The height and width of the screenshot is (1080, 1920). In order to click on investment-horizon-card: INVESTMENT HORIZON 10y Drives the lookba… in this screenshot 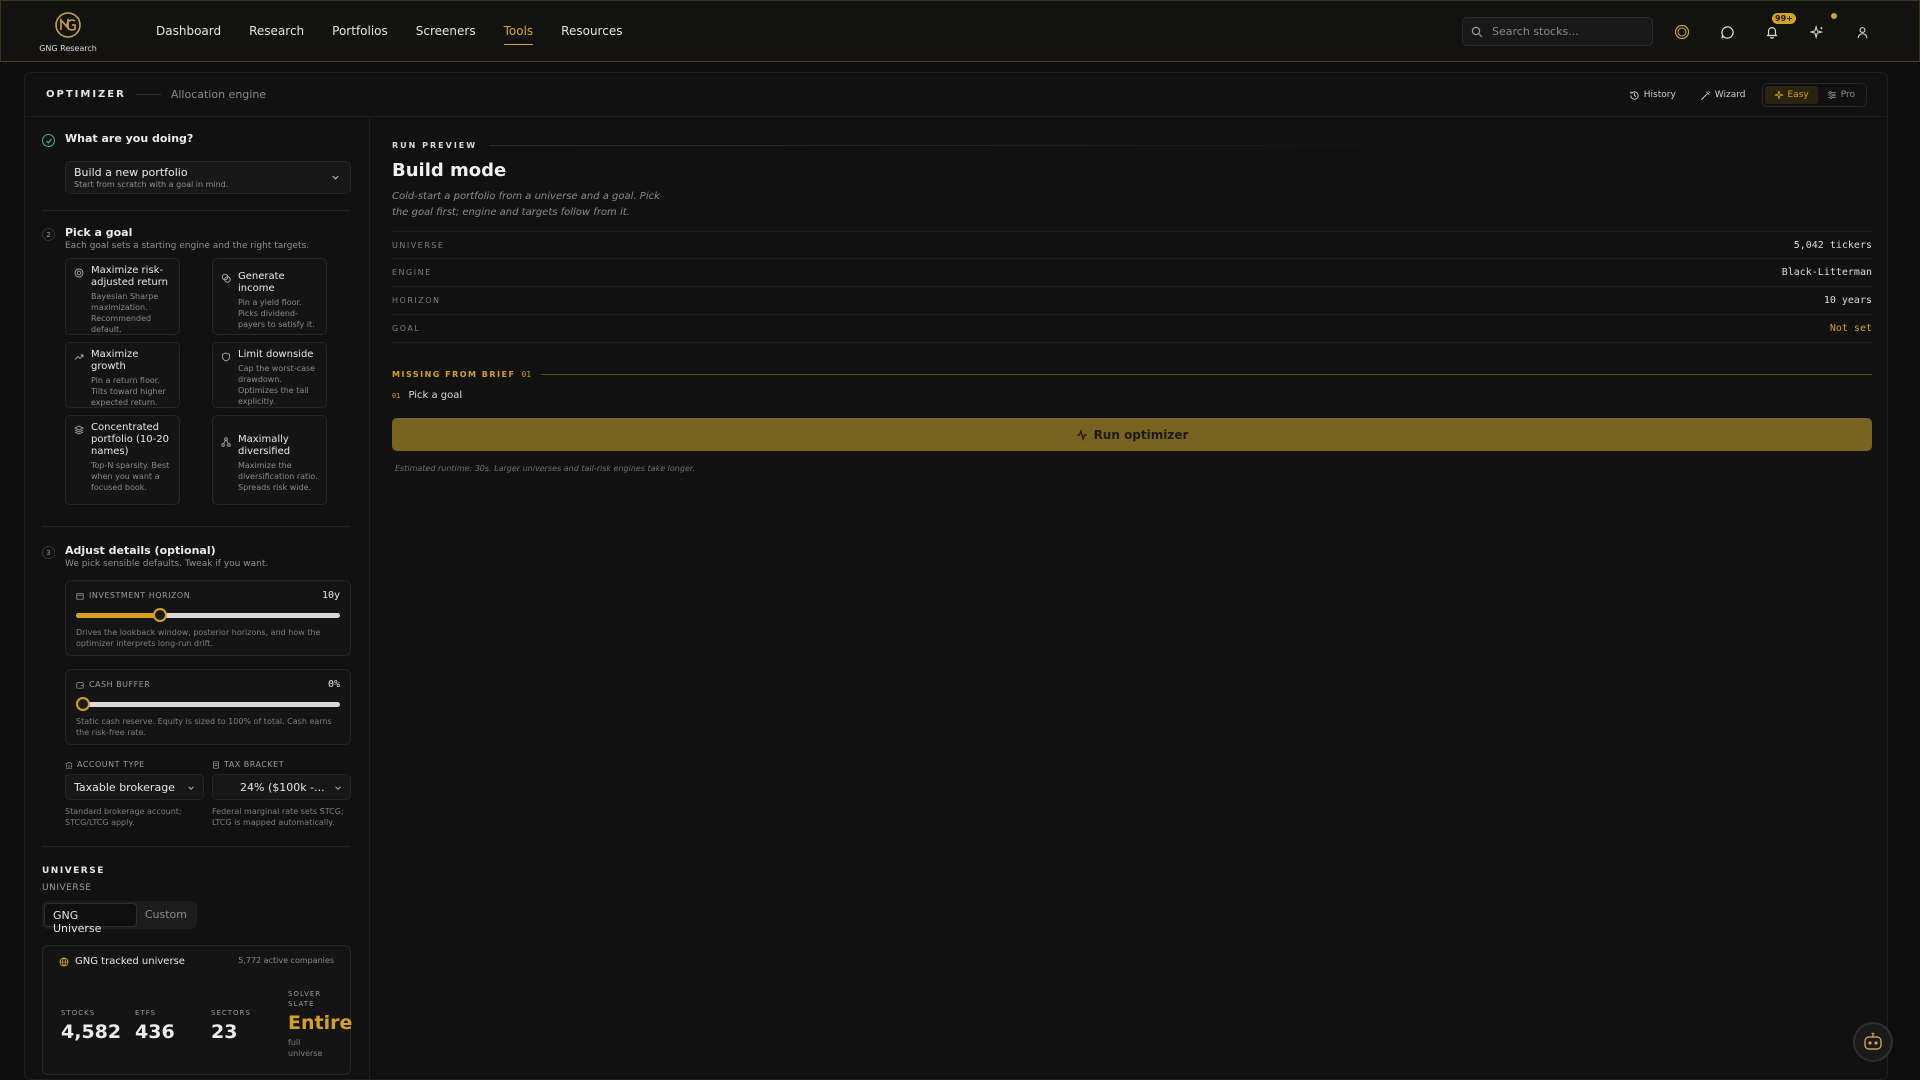, I will do `click(208, 618)`.